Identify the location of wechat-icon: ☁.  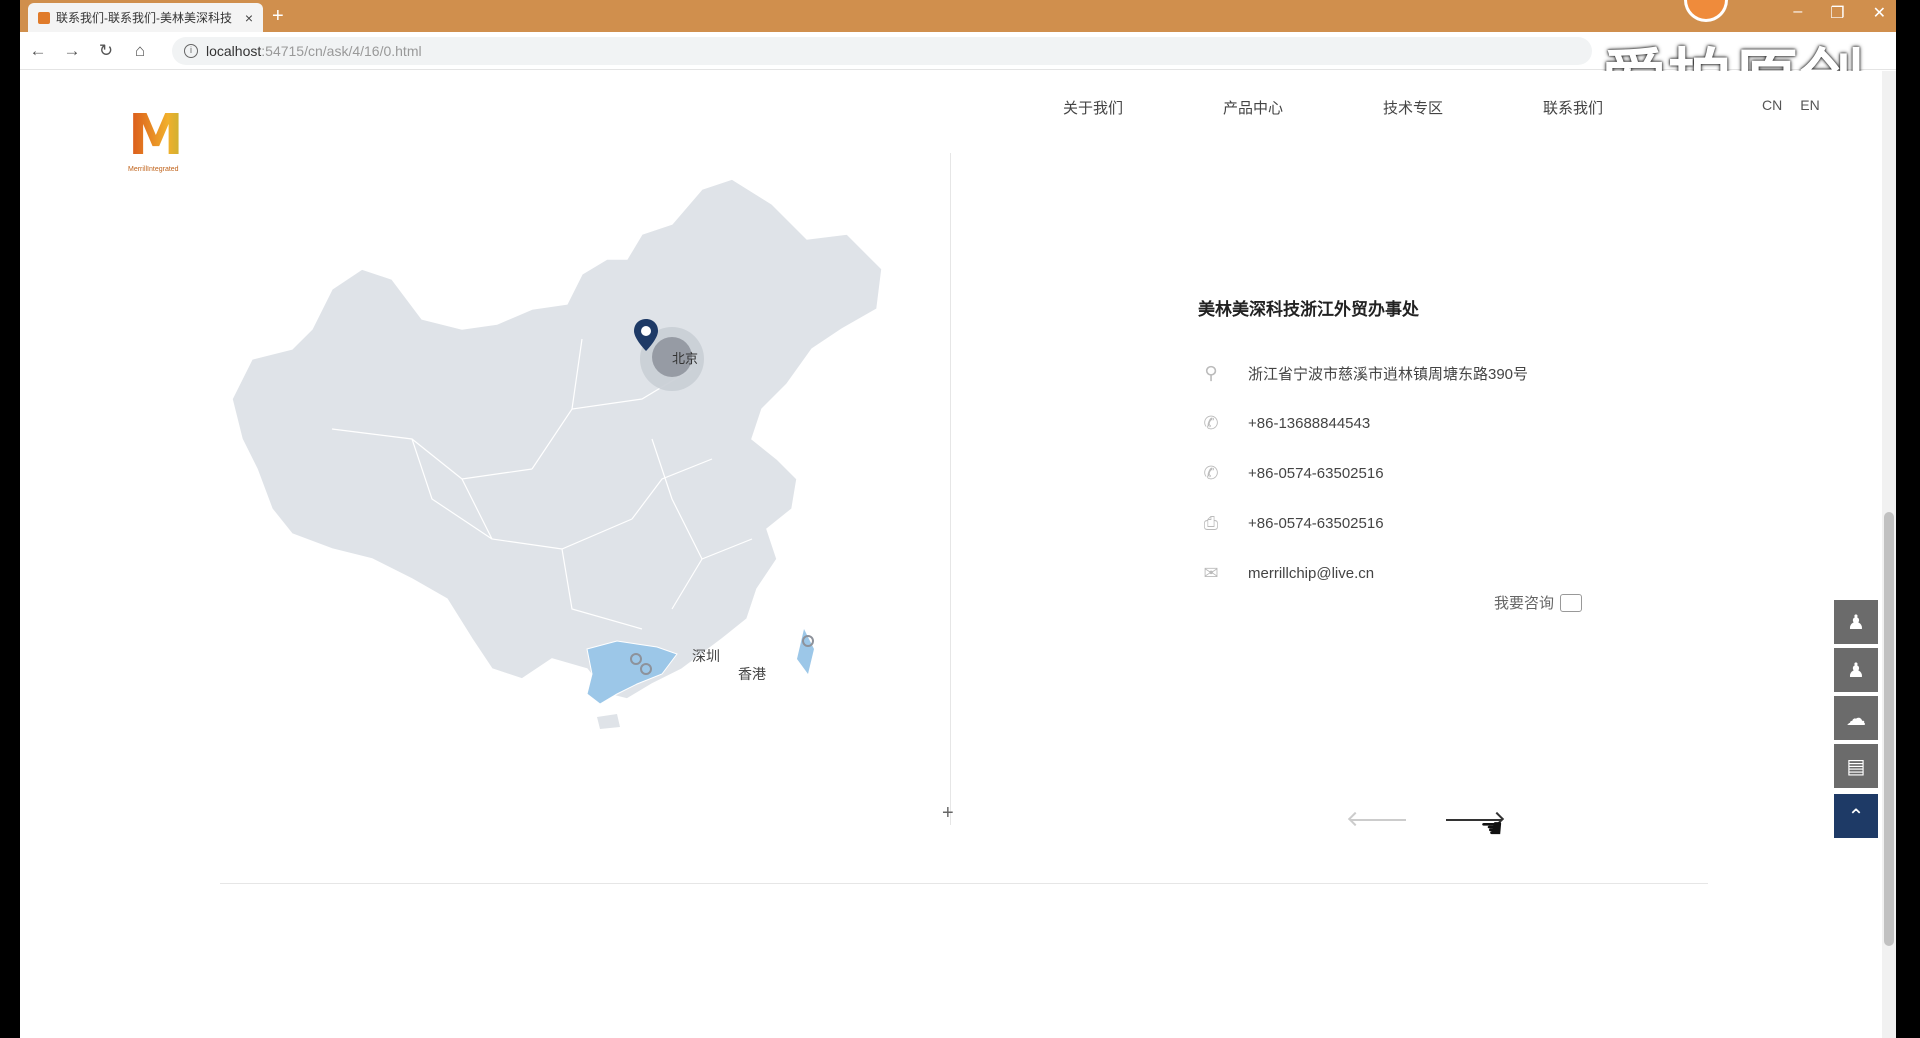
(1856, 718).